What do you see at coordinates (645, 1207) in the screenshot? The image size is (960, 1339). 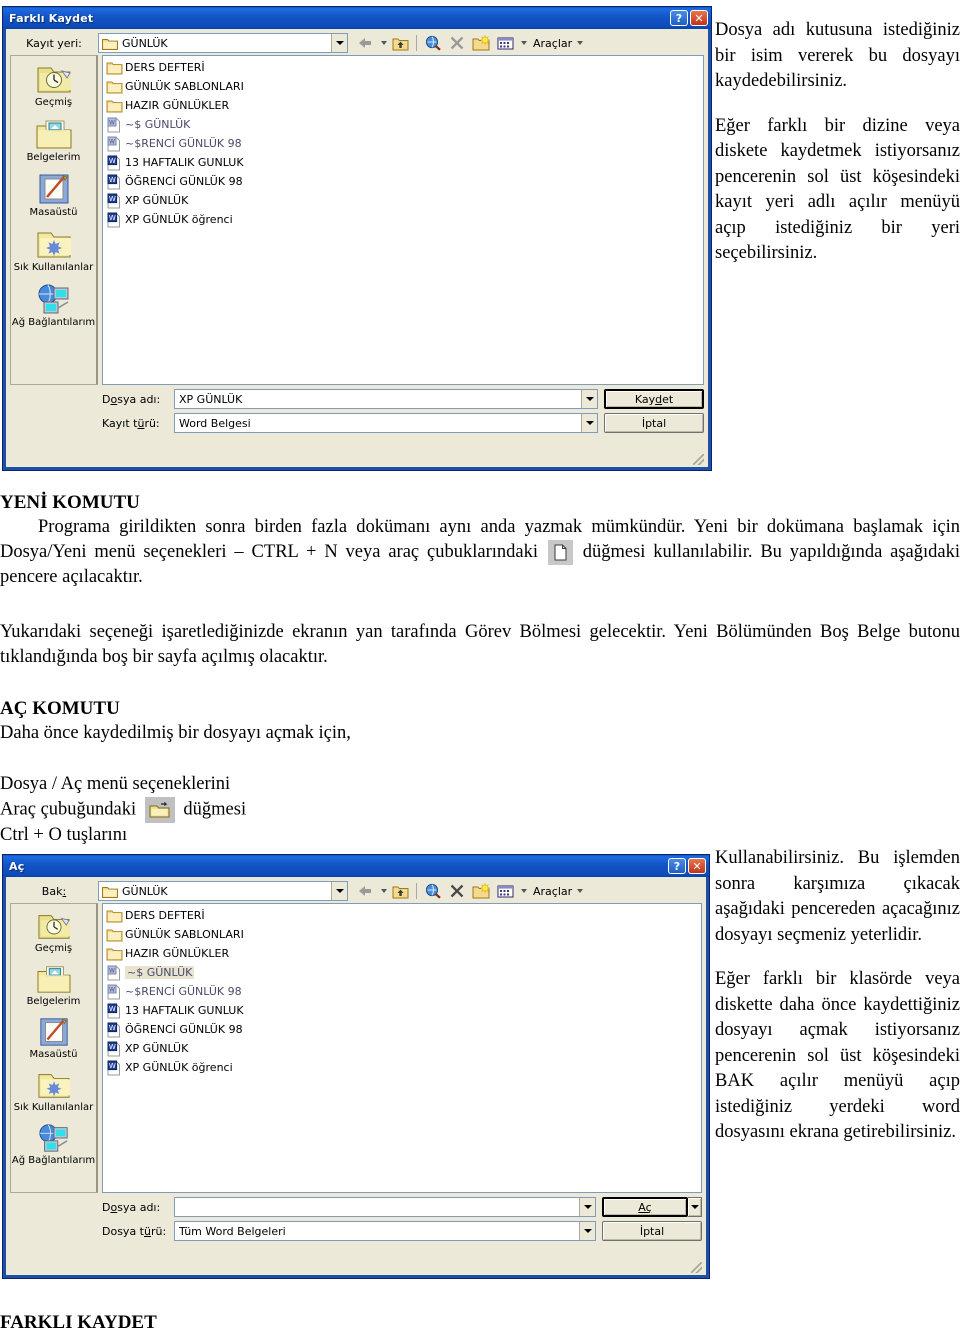 I see `open-button: Aç` at bounding box center [645, 1207].